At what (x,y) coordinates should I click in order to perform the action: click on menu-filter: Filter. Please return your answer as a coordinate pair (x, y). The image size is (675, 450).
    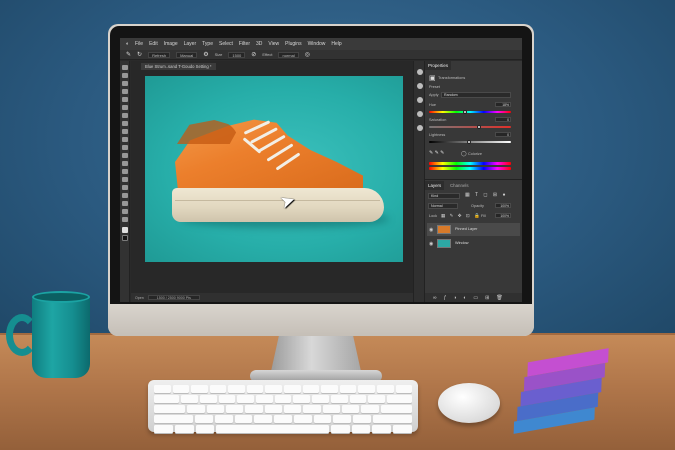
    Looking at the image, I should click on (244, 44).